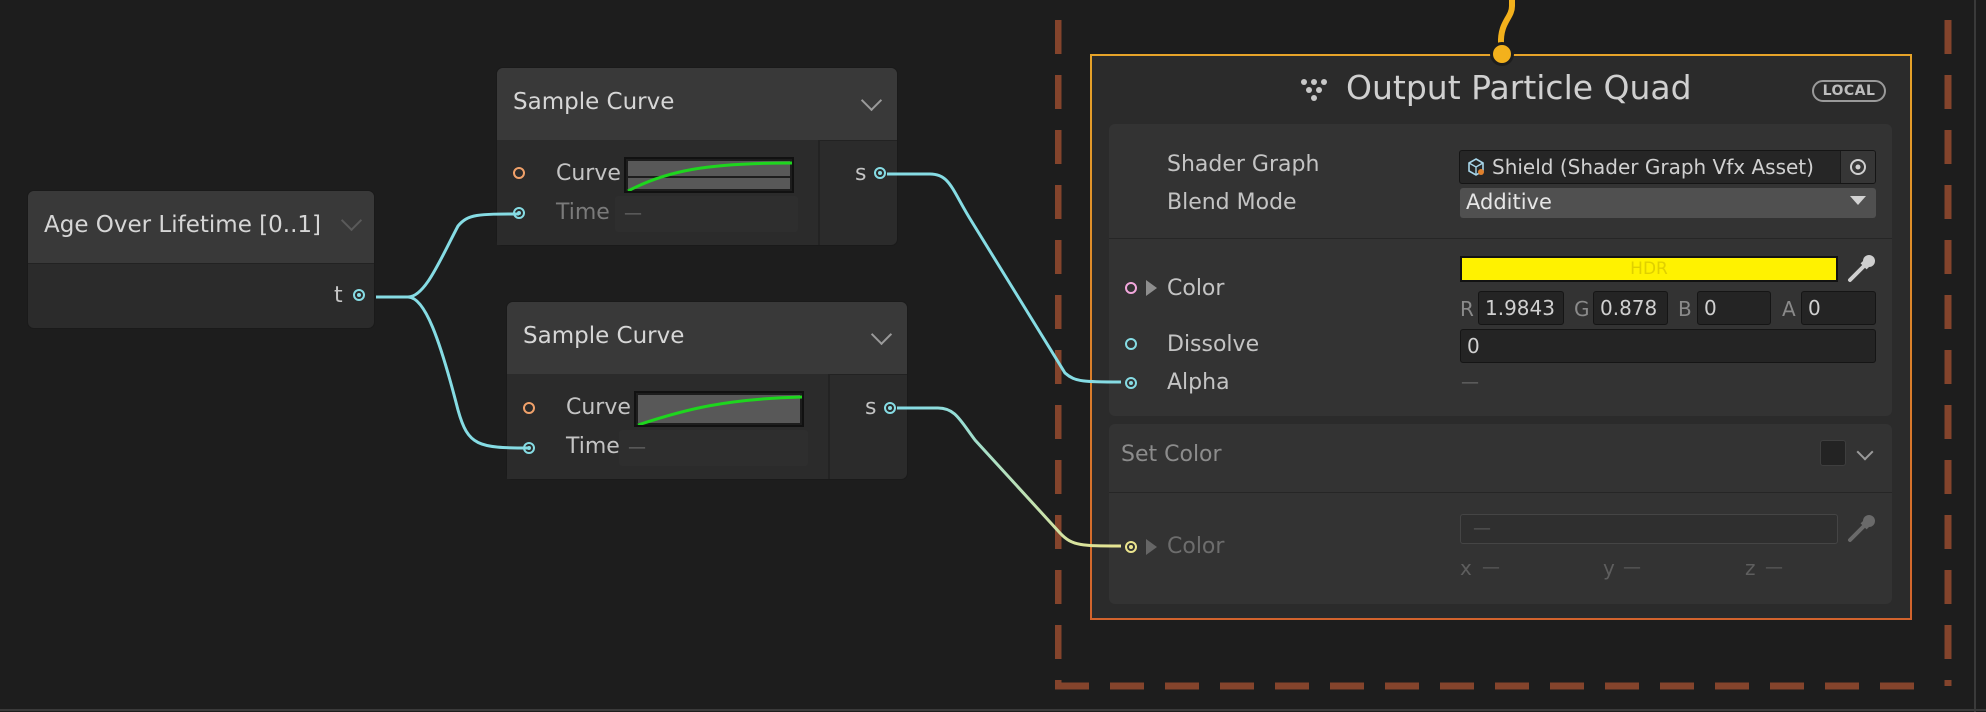 The image size is (1986, 712). I want to click on dropdown-arrow-icon, so click(1858, 200).